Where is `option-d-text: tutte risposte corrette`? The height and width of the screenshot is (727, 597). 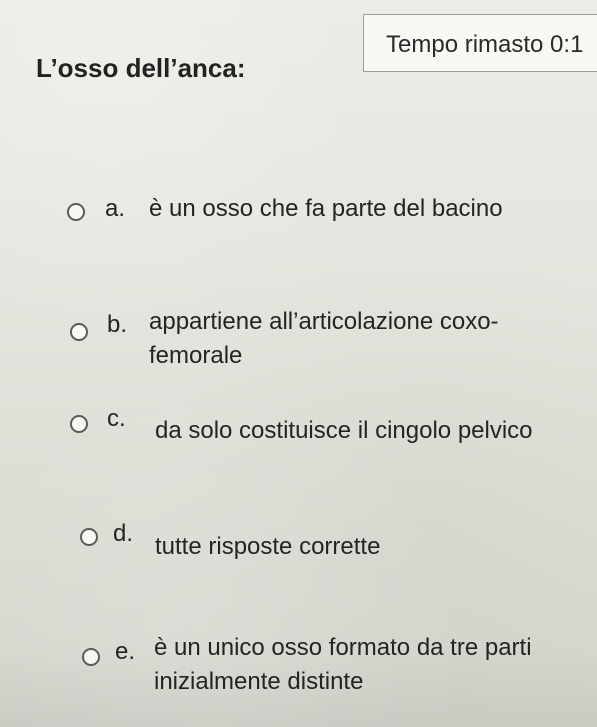
option-d-text: tutte risposte corrette is located at coordinates (268, 546).